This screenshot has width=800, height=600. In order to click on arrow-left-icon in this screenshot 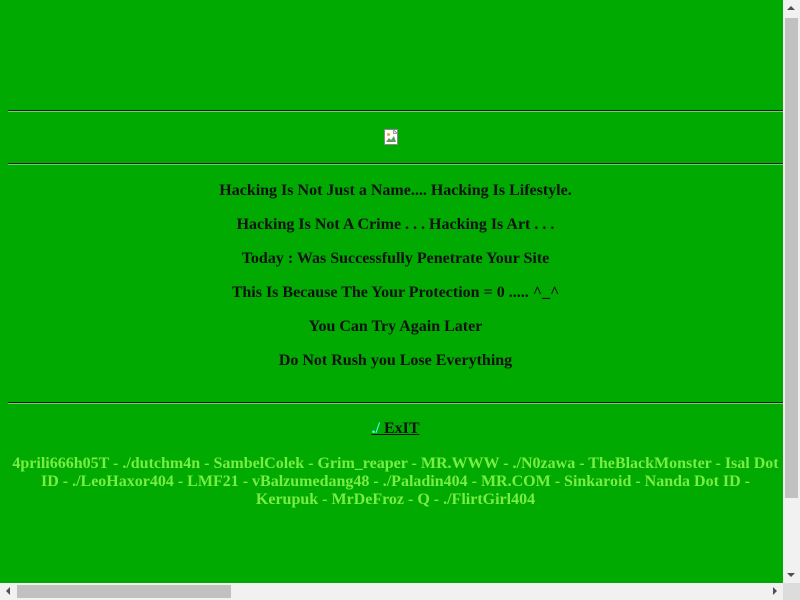, I will do `click(8, 591)`.